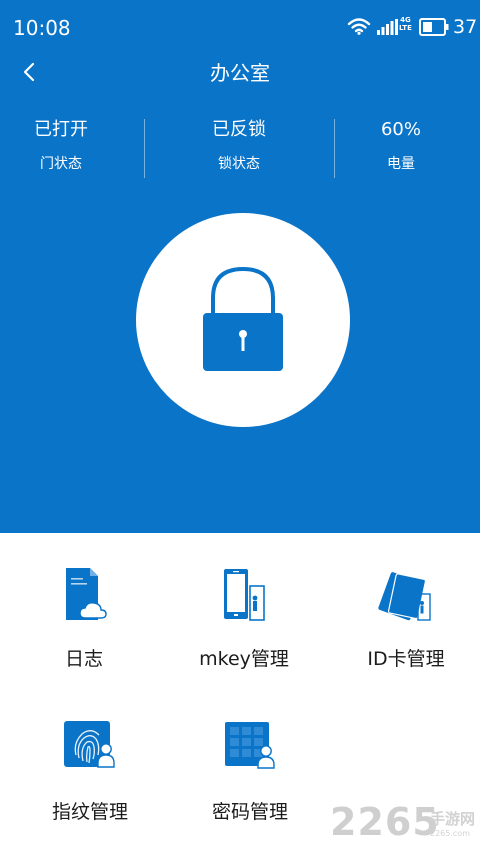  What do you see at coordinates (144, 148) in the screenshot?
I see `divider` at bounding box center [144, 148].